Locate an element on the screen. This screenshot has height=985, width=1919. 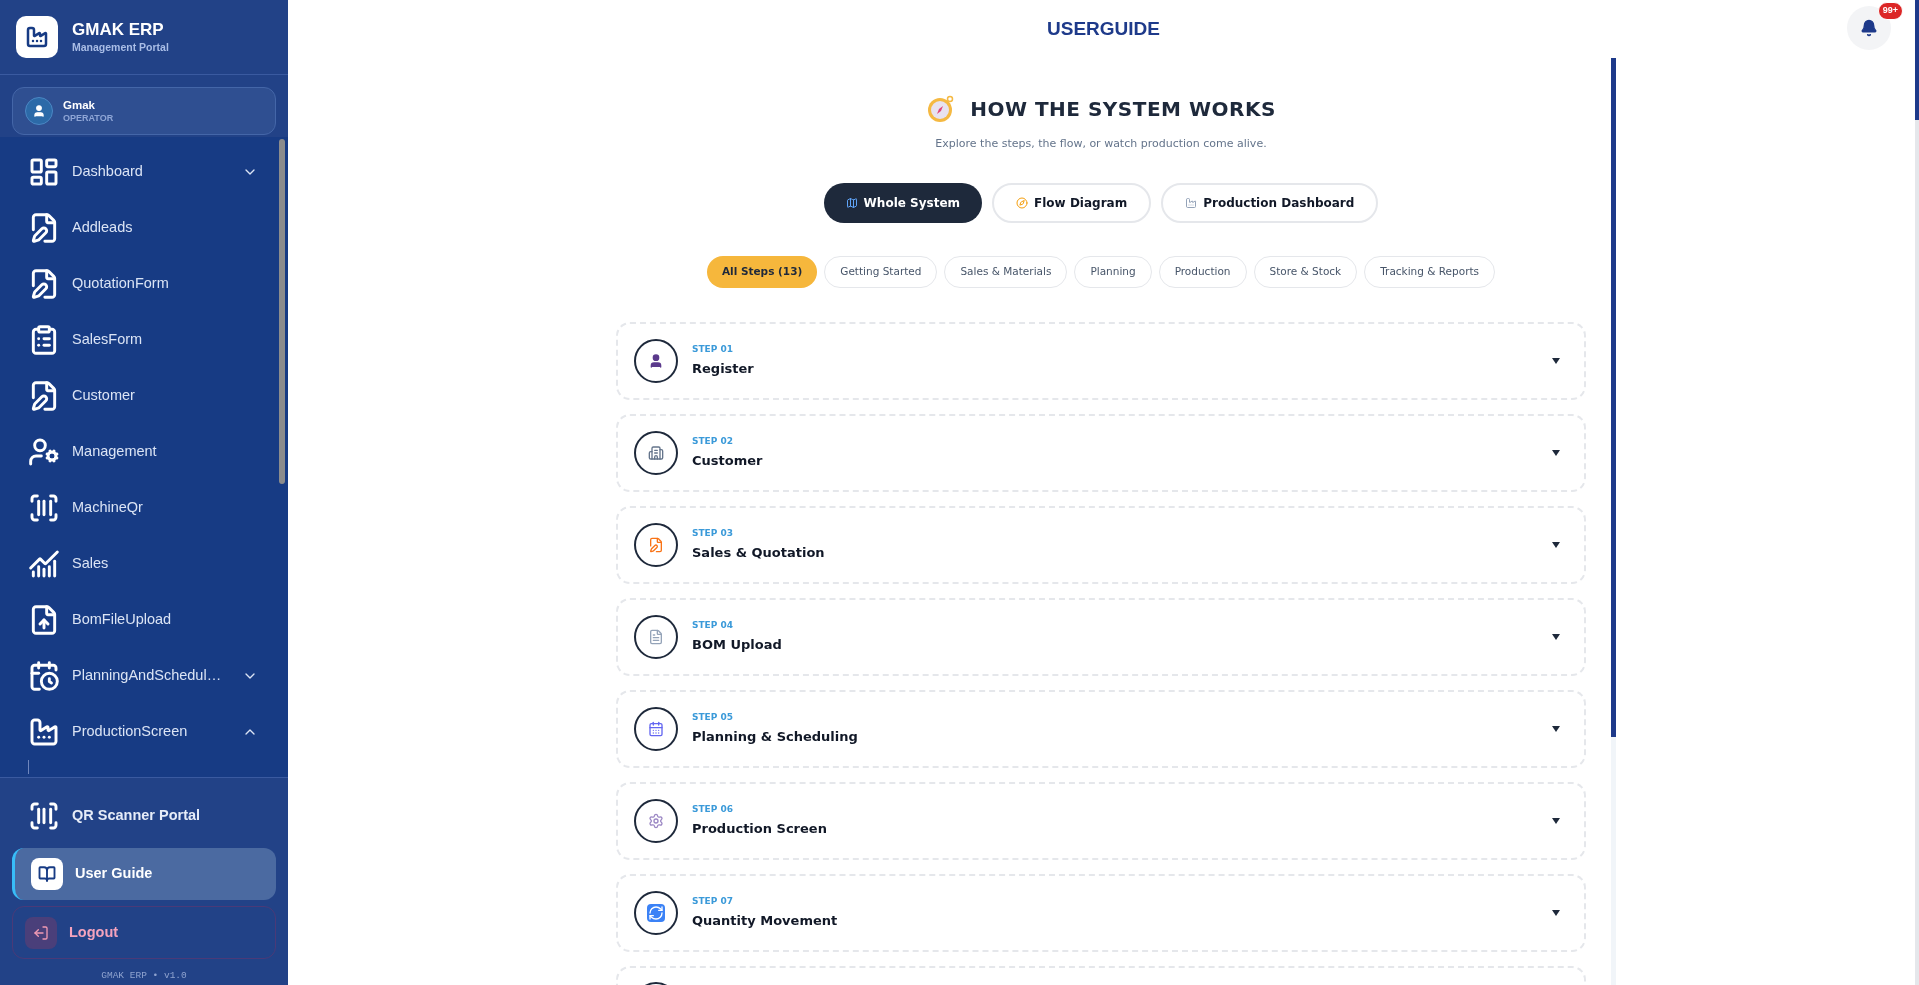
step-title: Customer is located at coordinates (728, 461).